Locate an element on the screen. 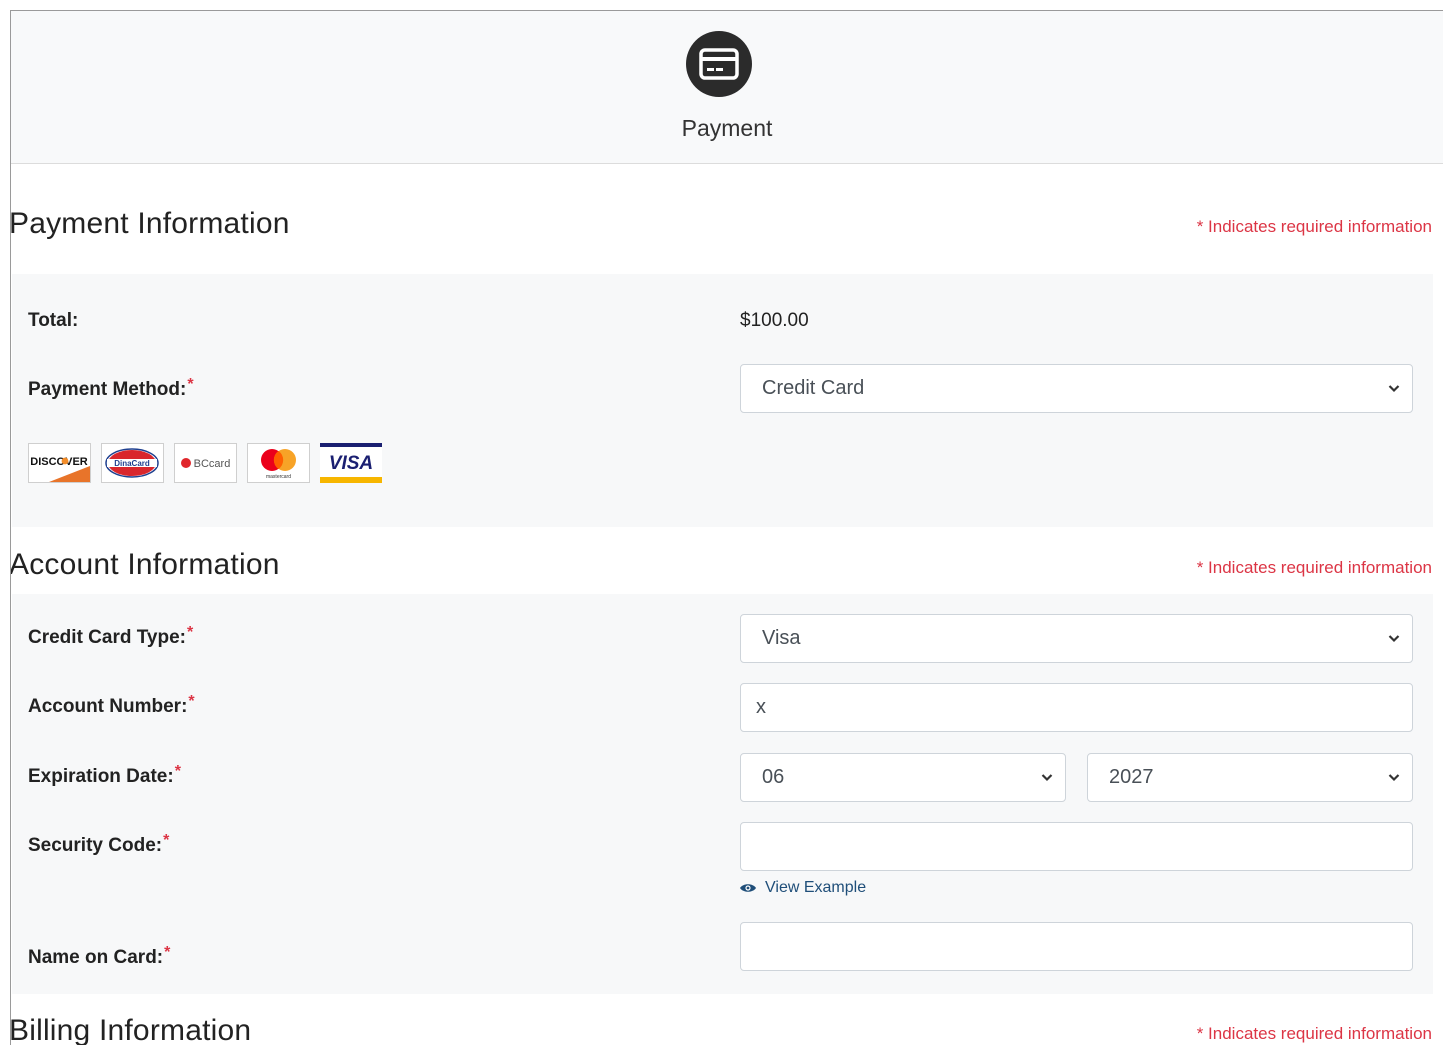 The height and width of the screenshot is (1045, 1443). svg-text: BCcard is located at coordinates (212, 464).